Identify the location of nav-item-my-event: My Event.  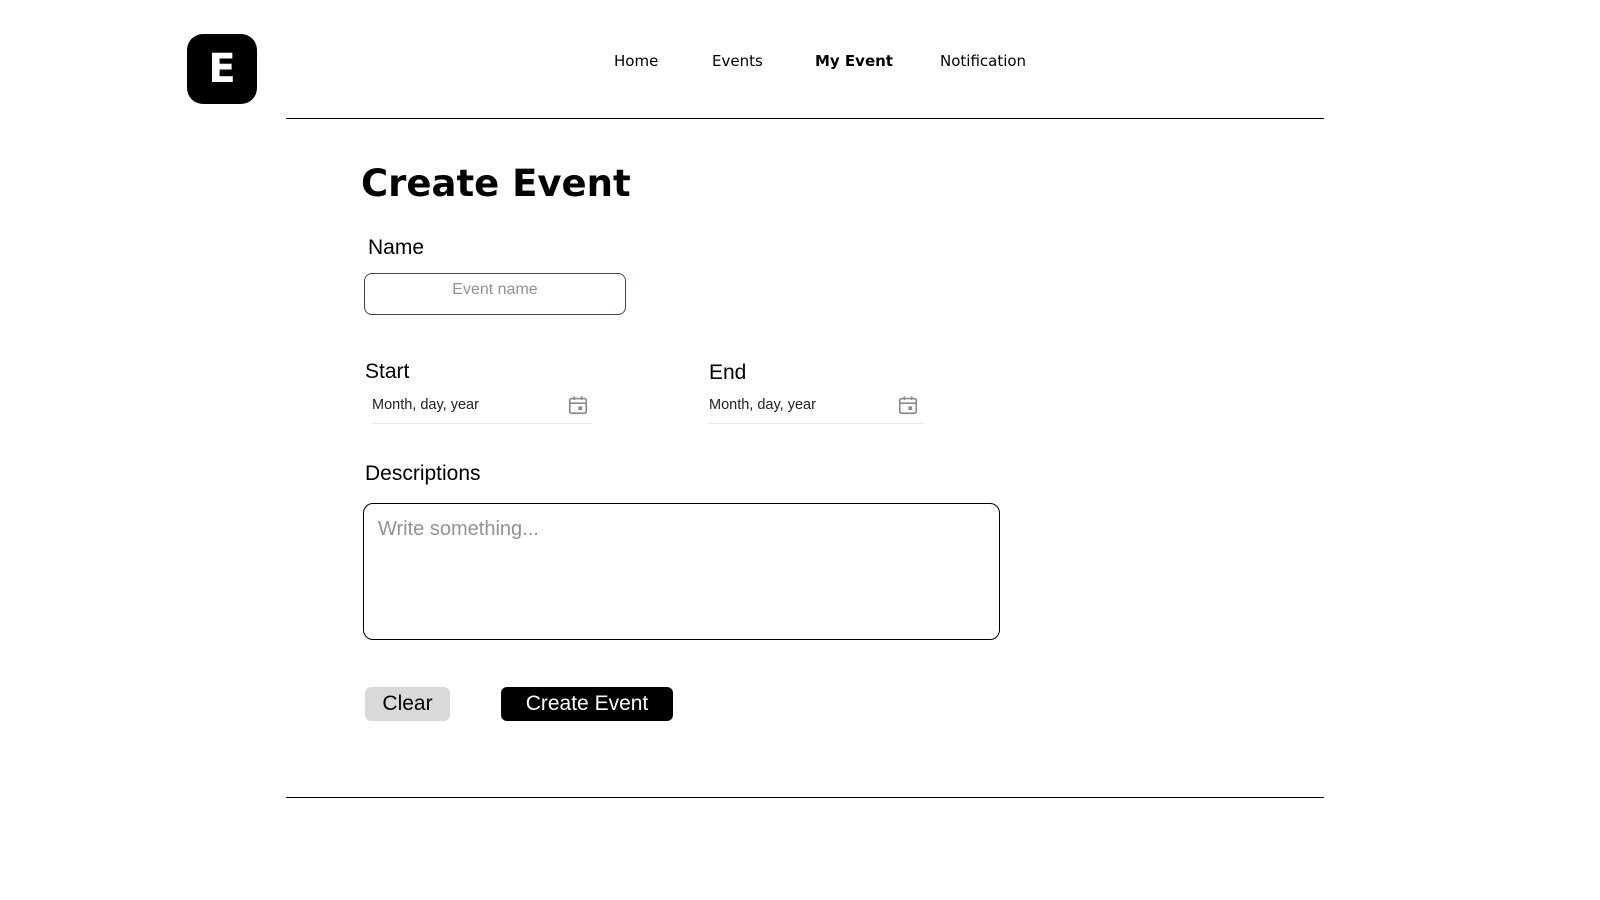
(854, 61).